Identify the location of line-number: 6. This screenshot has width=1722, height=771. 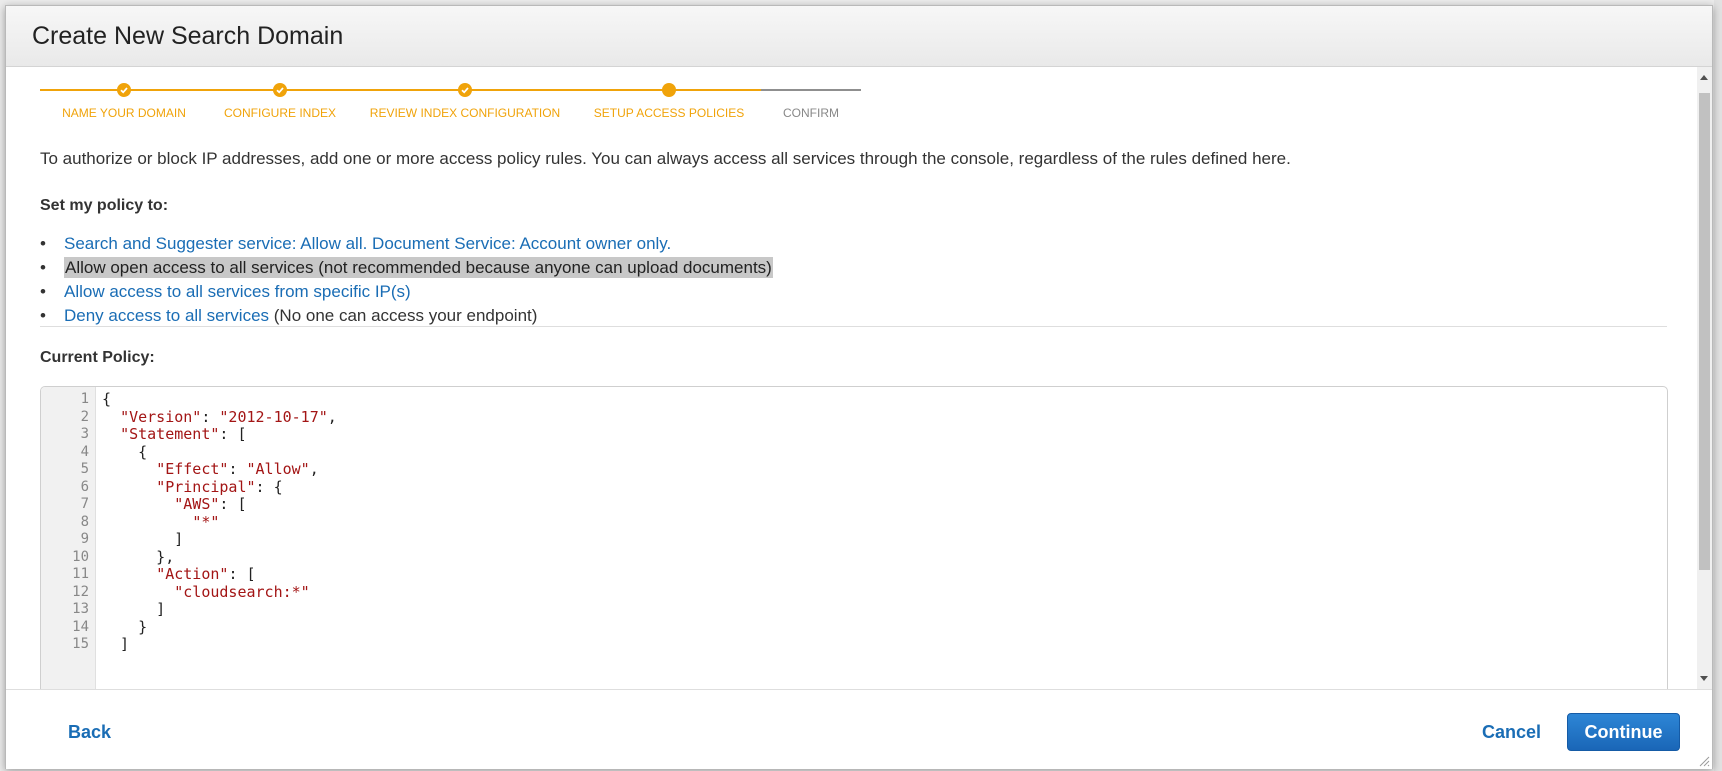
(84, 486).